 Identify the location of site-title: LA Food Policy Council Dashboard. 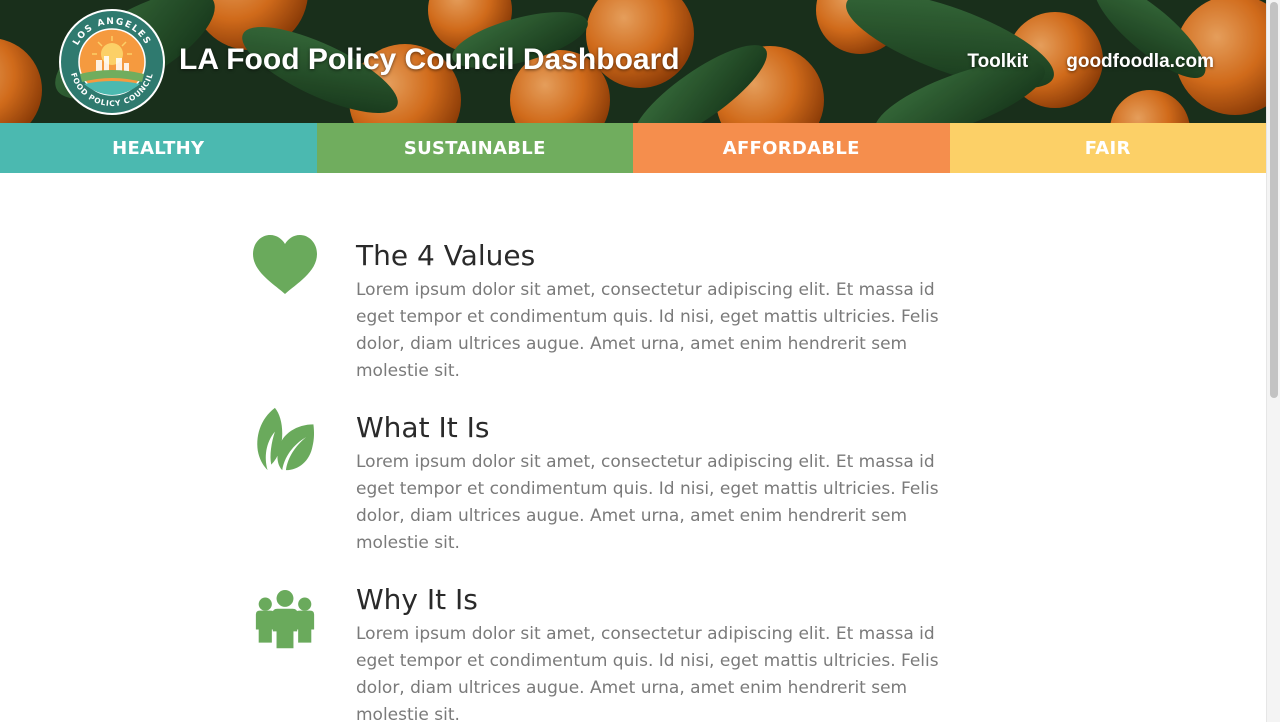
(429, 59).